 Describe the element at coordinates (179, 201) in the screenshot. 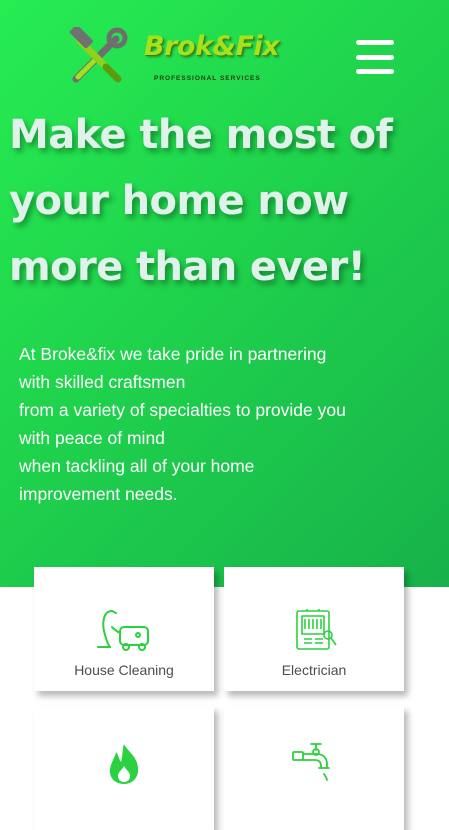

I see `hero-title-line: your home now` at that location.